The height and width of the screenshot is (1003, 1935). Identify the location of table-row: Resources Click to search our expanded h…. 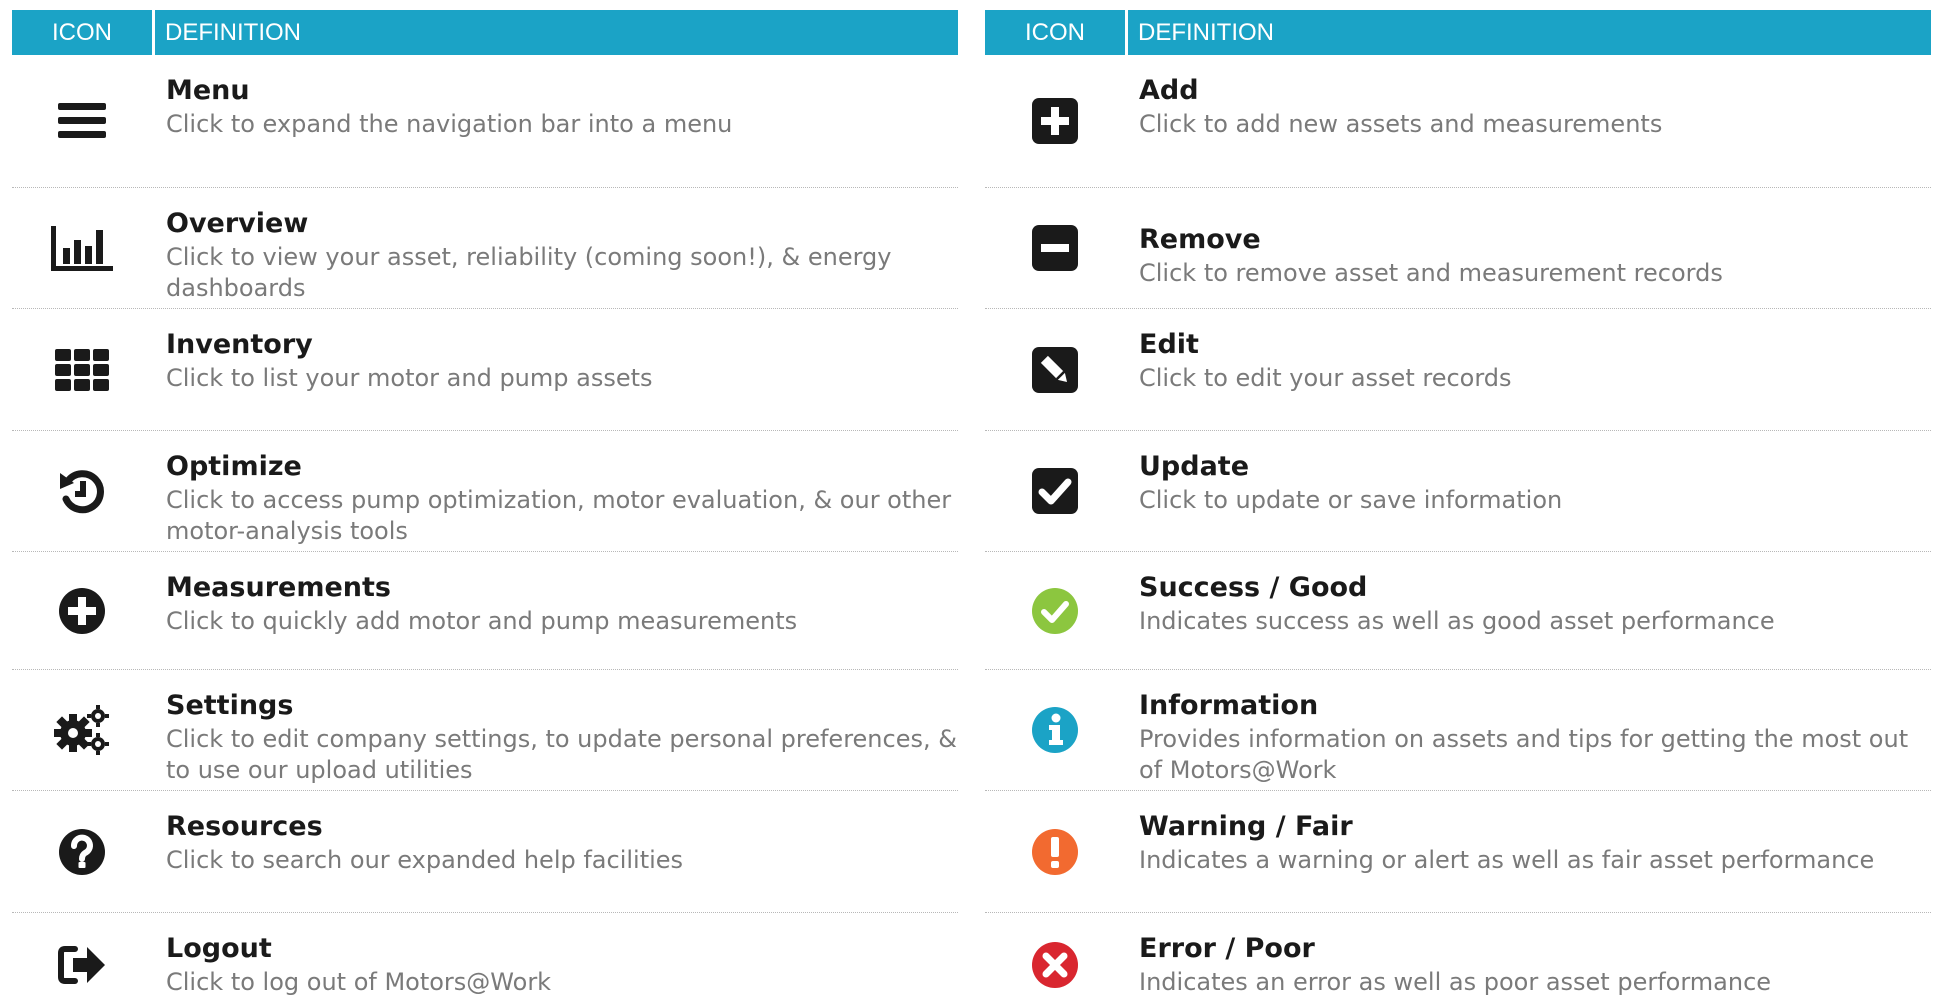
(485, 852).